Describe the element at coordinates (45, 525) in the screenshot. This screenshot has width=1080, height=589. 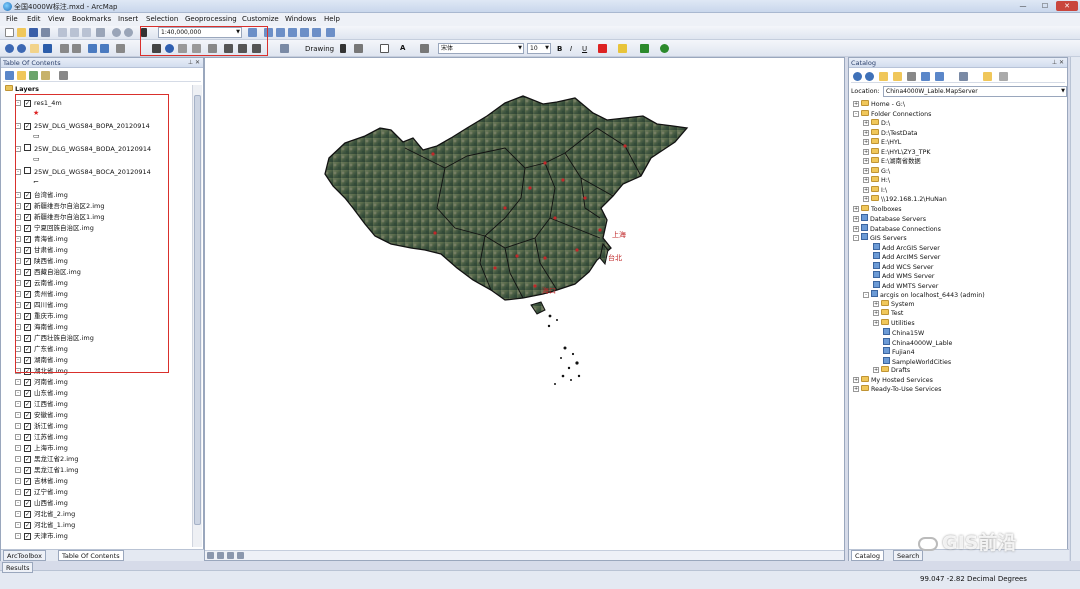
I see `toc-layer-row: - ✓ 河北省_1.img` at that location.